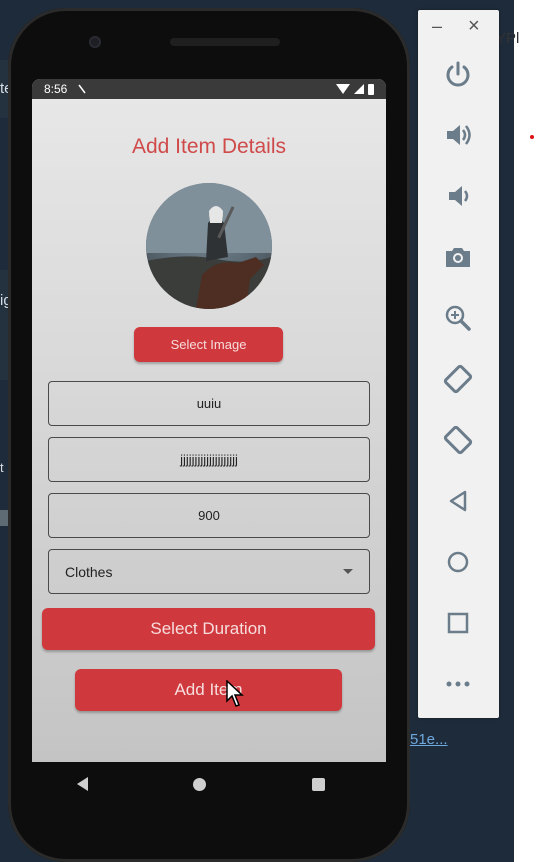 This screenshot has height=862, width=536. I want to click on nav-back-icon, so click(82, 784).